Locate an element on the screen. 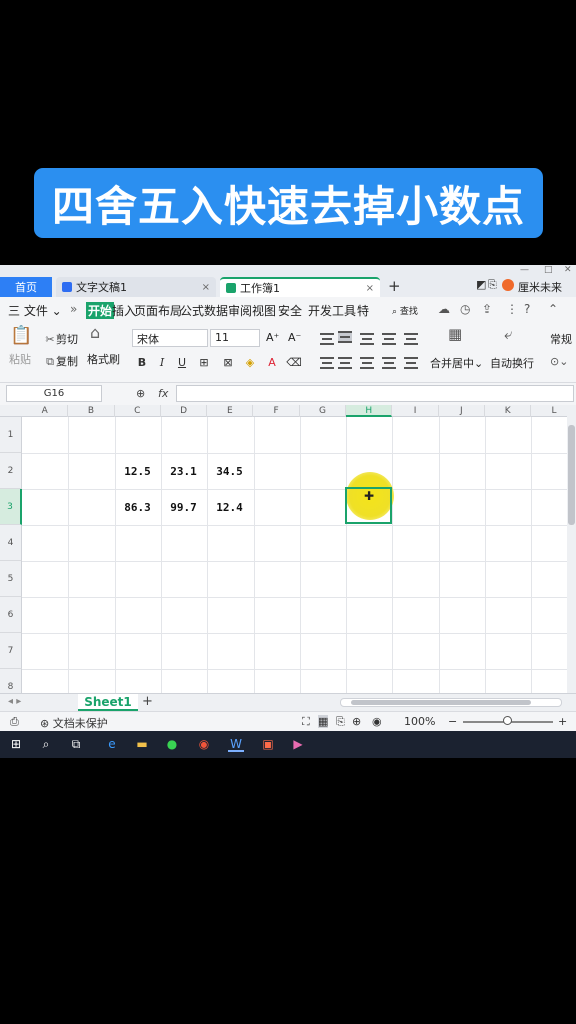  row-header-5: 5 is located at coordinates (11, 579).